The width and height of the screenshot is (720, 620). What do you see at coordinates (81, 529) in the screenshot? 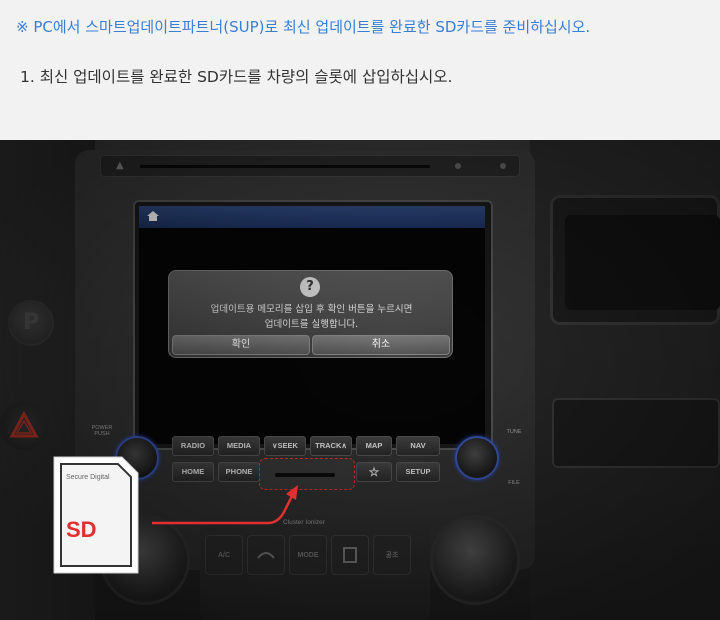
I see `sd-card-logo: SD` at bounding box center [81, 529].